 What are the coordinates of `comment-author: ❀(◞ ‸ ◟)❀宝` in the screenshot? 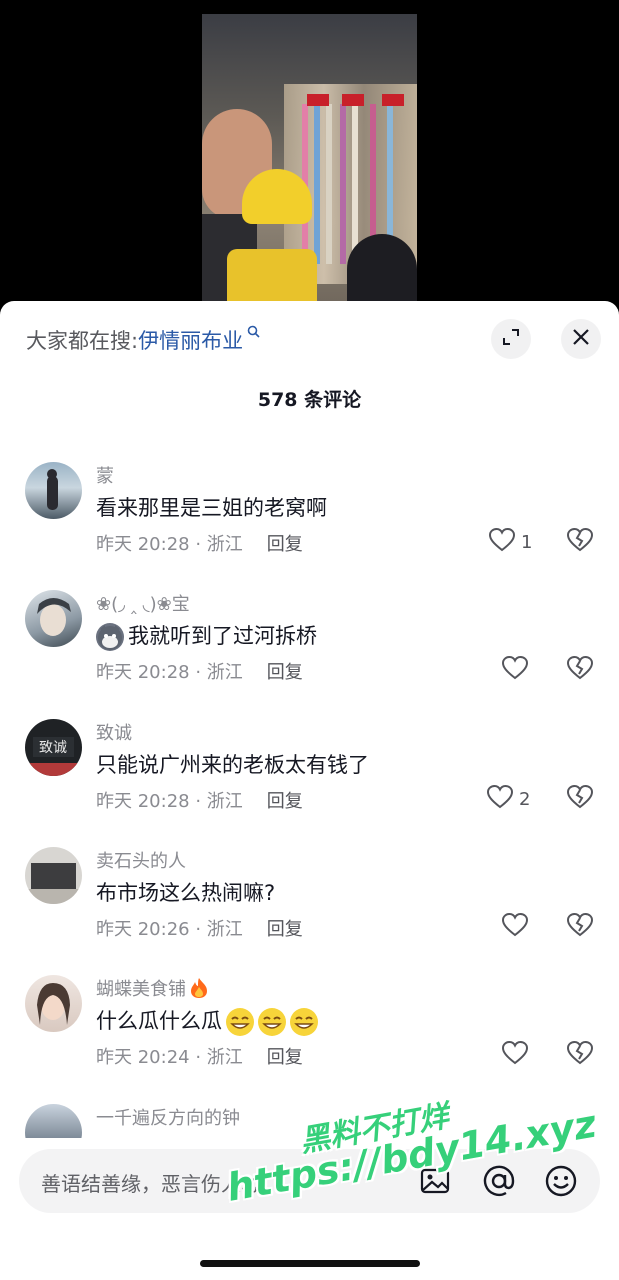 It's located at (143, 603).